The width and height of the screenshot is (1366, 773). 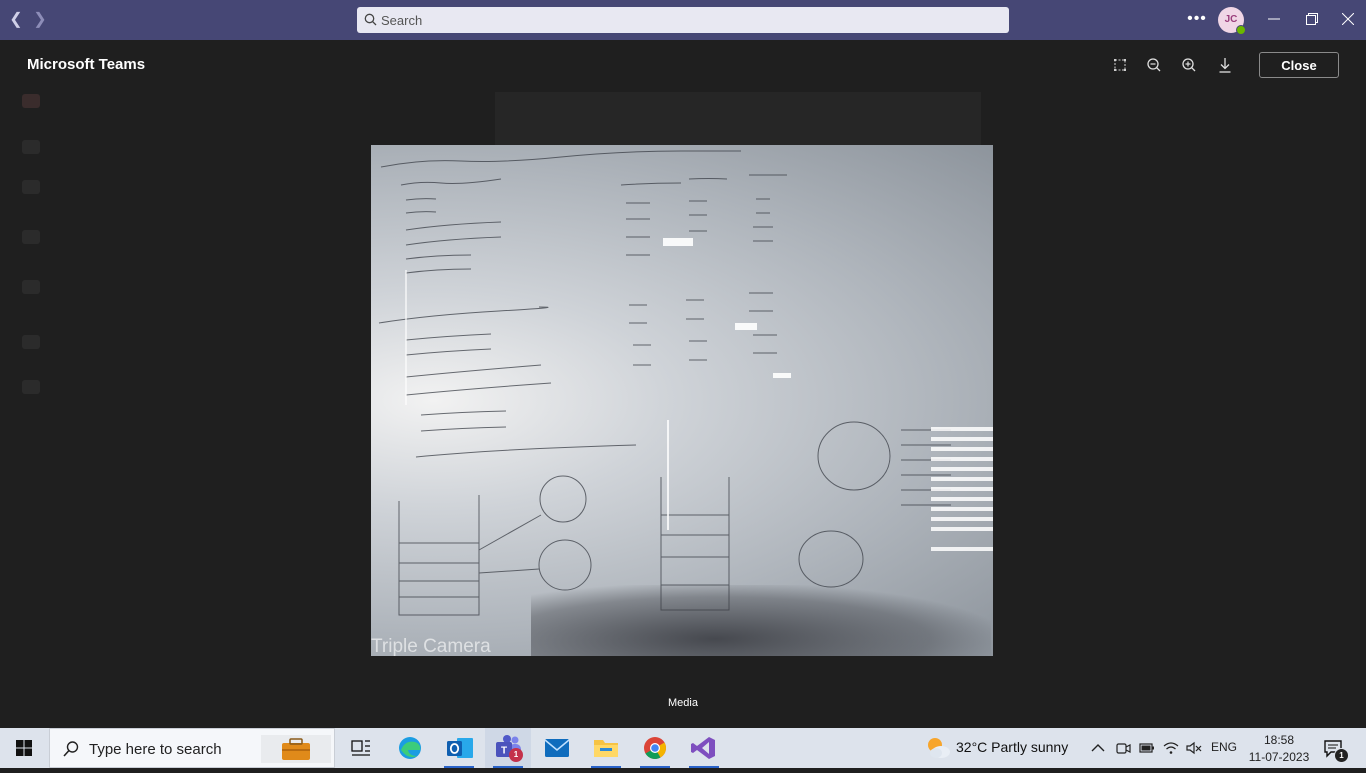 I want to click on minimize-icon, so click(x=1274, y=19).